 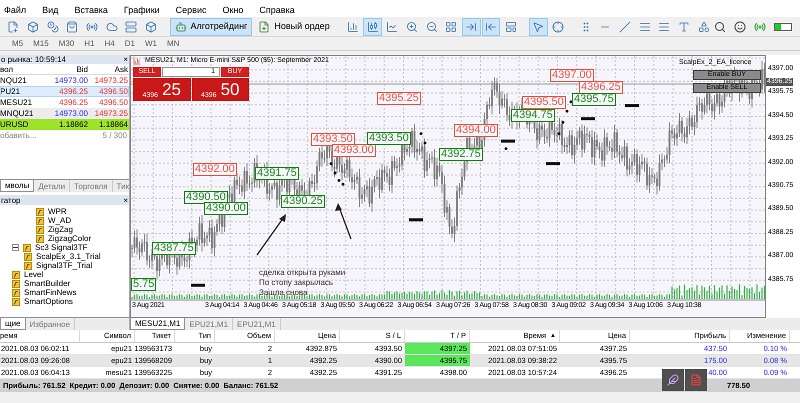 What do you see at coordinates (142, 10) in the screenshot?
I see `menu-item: Графики` at bounding box center [142, 10].